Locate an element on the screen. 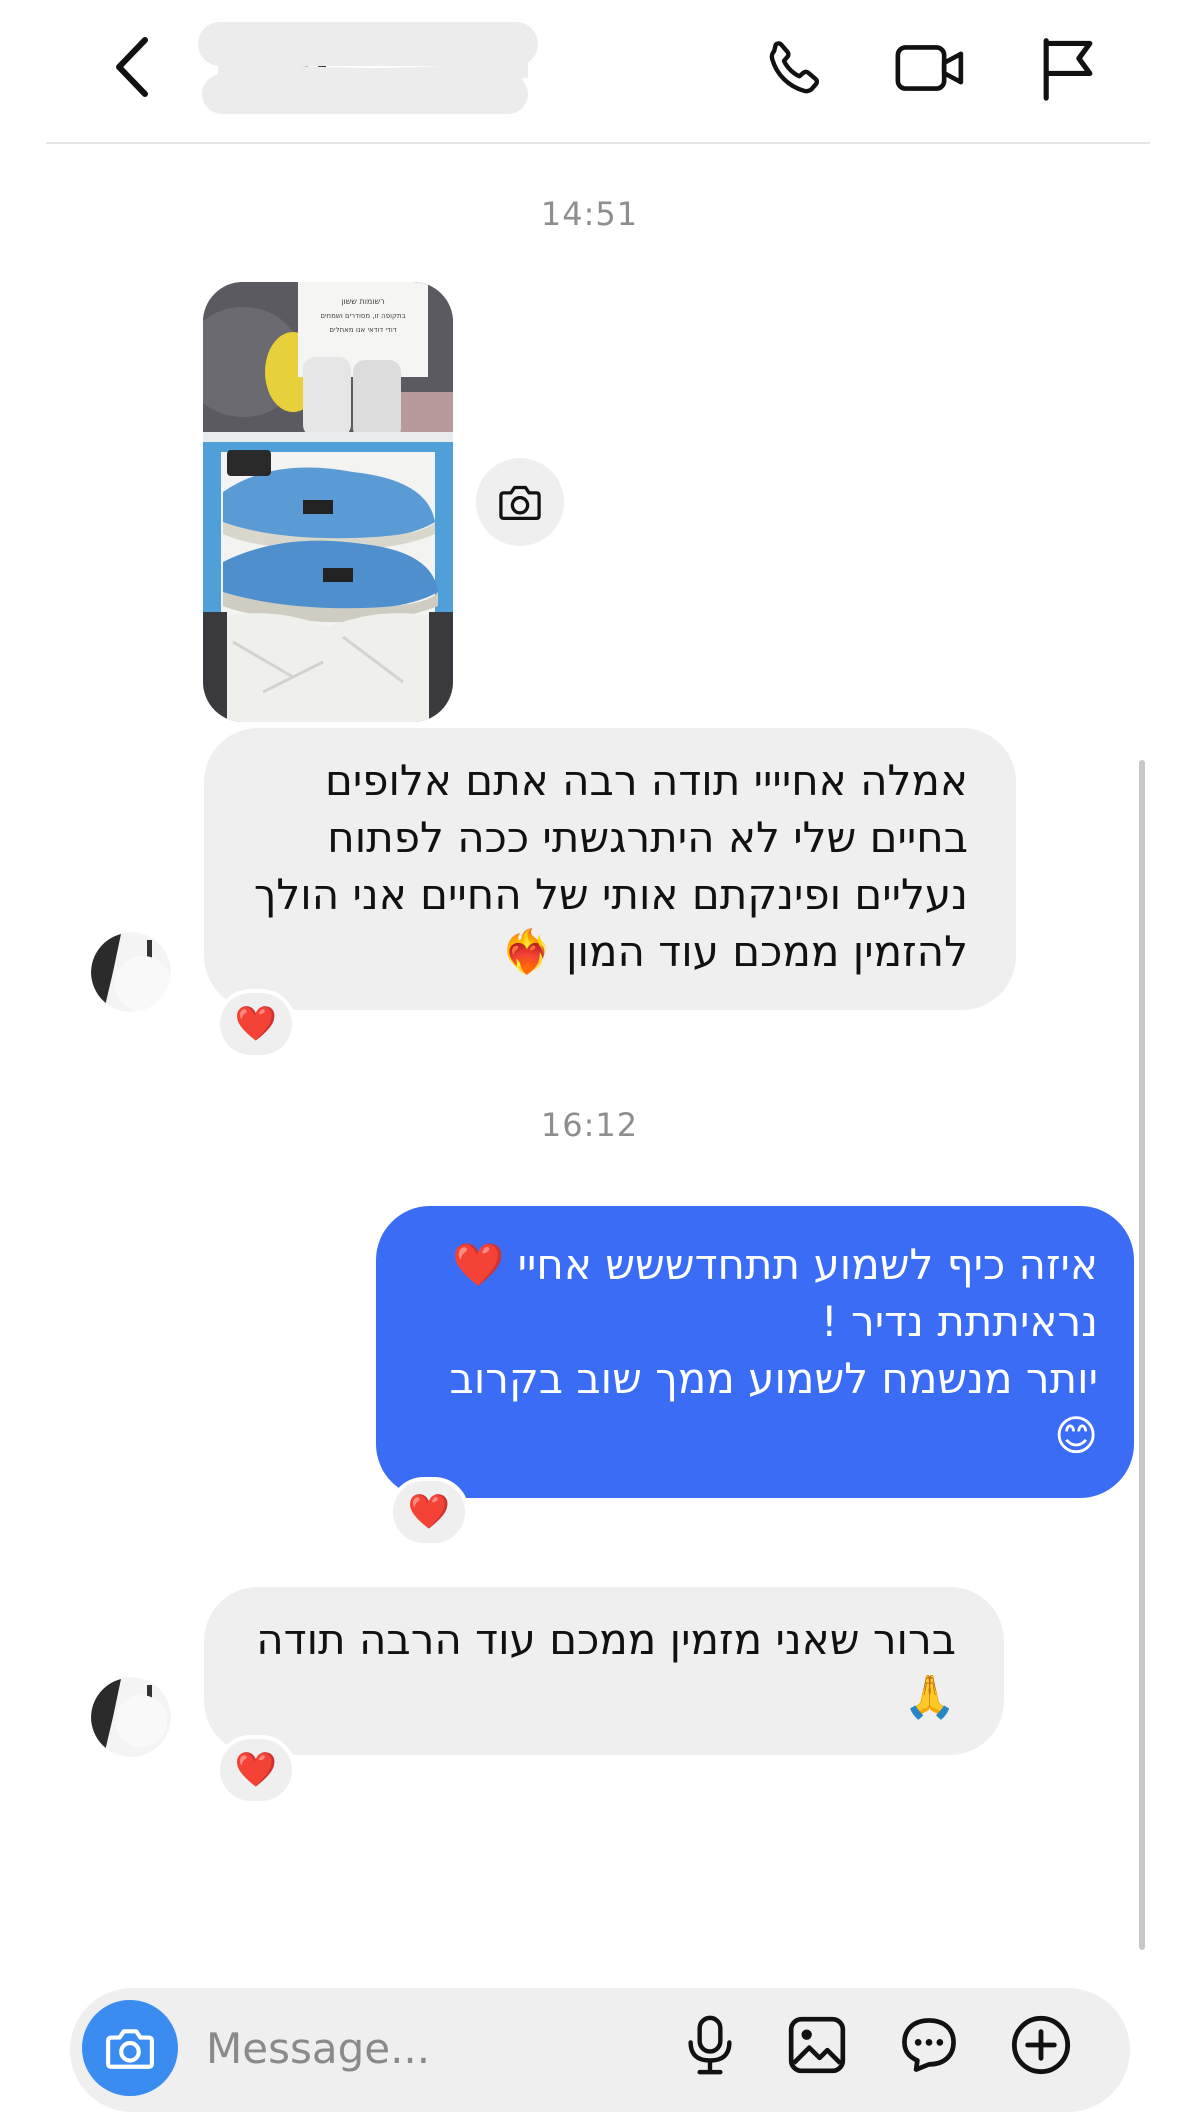 Image resolution: width=1179 pixels, height=2112 pixels. message-line: להזמין ממכם עוד המון ❤️‍🔥 is located at coordinates (734, 951).